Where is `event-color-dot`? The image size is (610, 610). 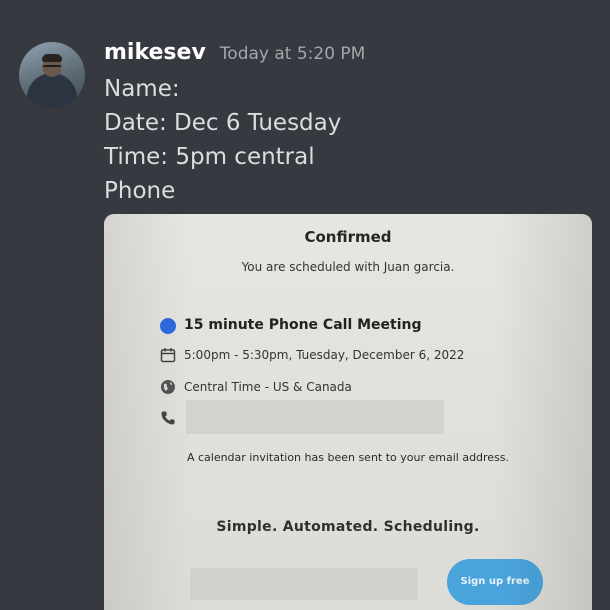 event-color-dot is located at coordinates (168, 326).